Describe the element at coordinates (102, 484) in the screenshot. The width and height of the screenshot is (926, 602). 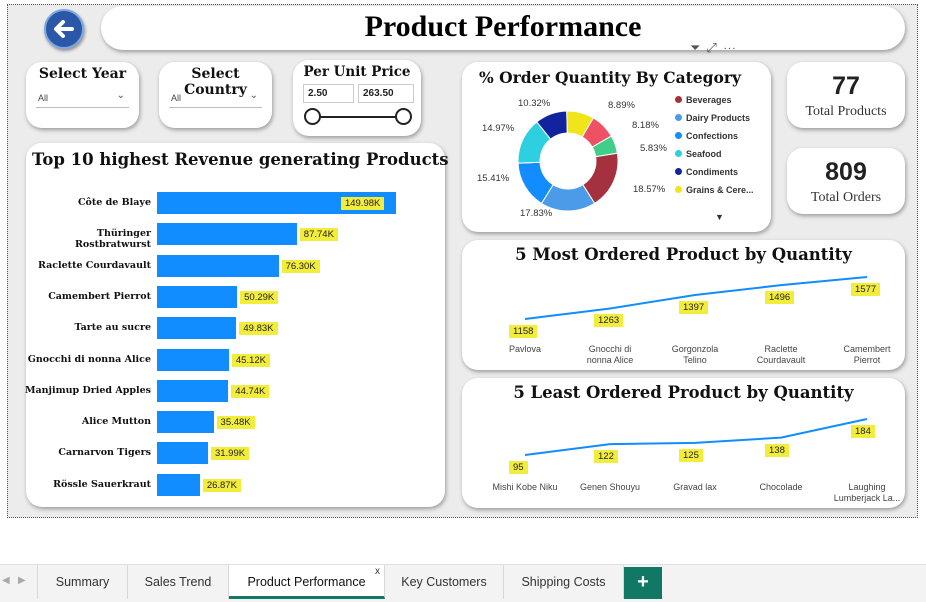
I see `bar-category-label: Rössle Sauerkraut` at that location.